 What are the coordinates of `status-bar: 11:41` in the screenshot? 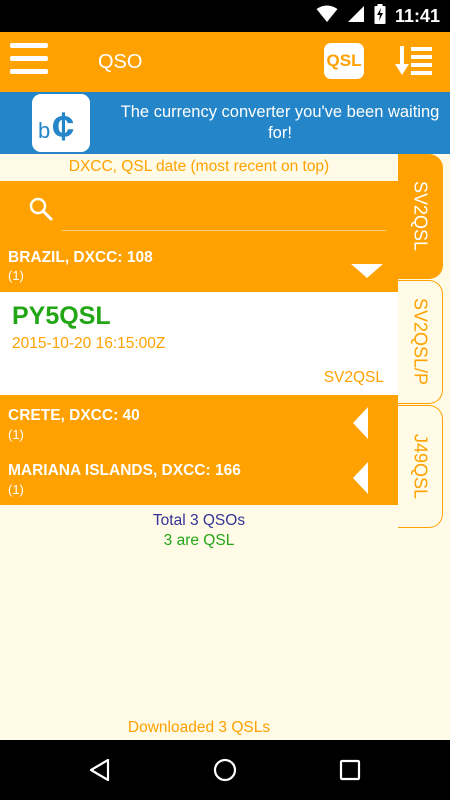 It's located at (225, 16).